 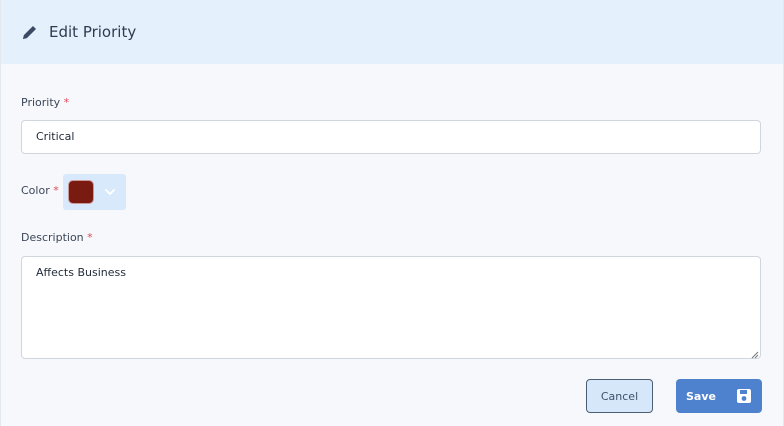 I want to click on color-picker, so click(x=94, y=192).